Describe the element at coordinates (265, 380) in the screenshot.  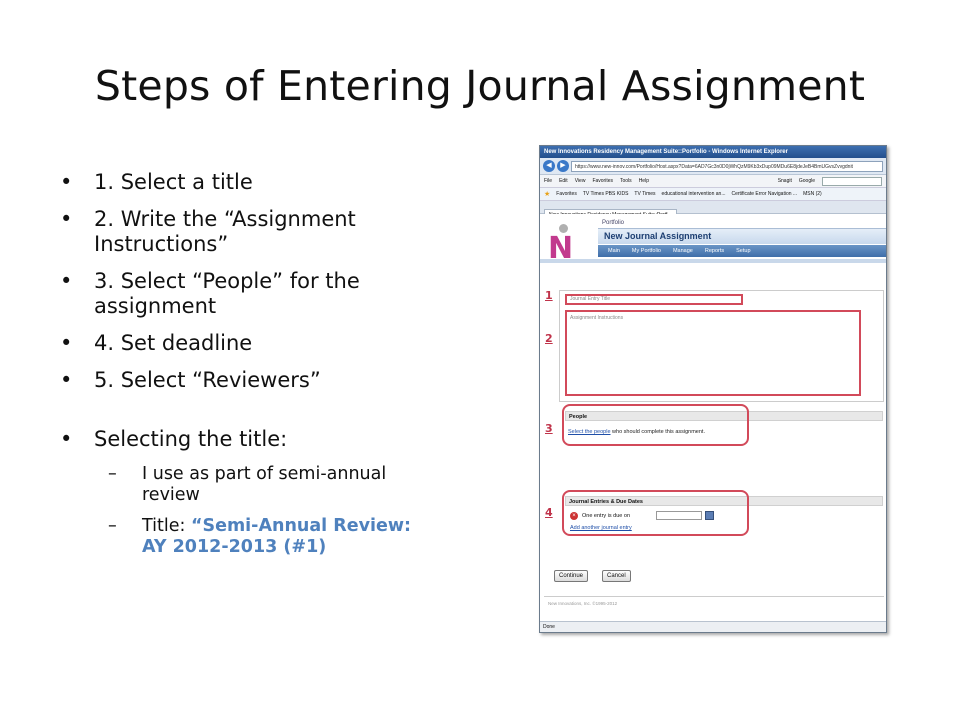
I see `bullet-item: 5. Select “Reviewers”` at that location.